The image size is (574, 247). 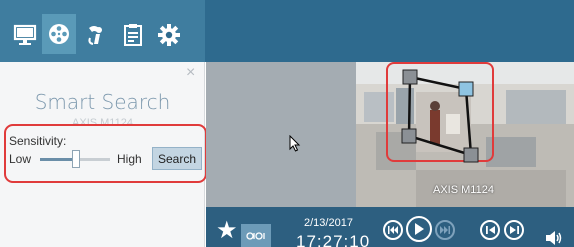 What do you see at coordinates (227, 231) in the screenshot?
I see `bookmark-star-icon: ★` at bounding box center [227, 231].